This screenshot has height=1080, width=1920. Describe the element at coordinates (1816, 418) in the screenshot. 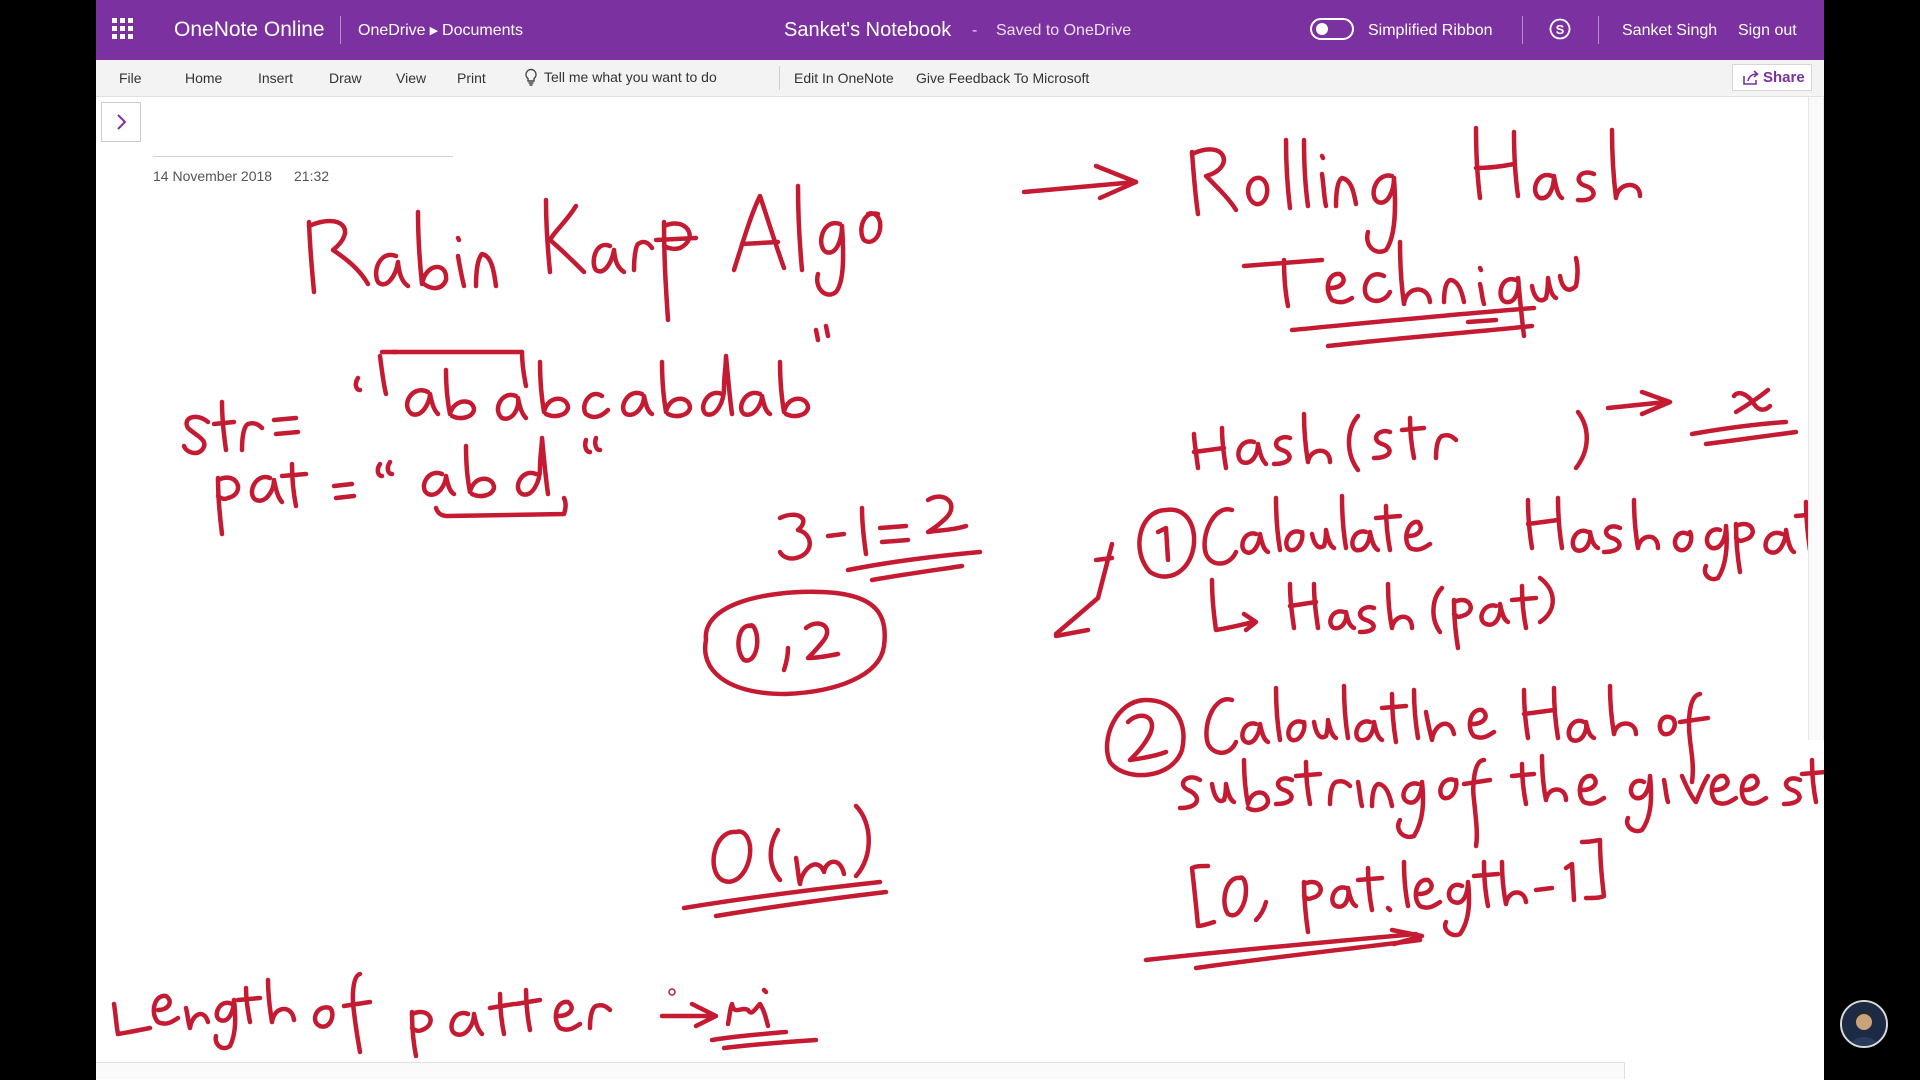

I see `vertical-scrollbar` at that location.